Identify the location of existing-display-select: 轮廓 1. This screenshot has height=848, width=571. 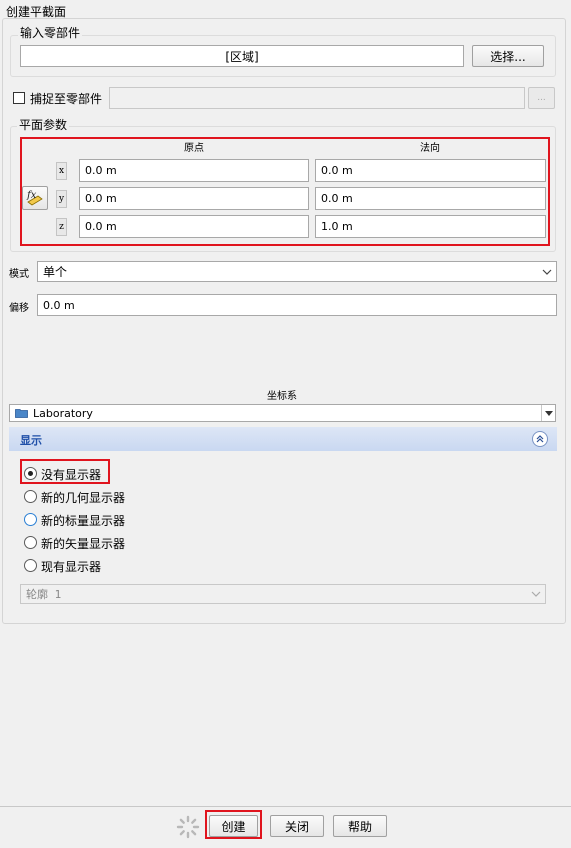
(283, 594).